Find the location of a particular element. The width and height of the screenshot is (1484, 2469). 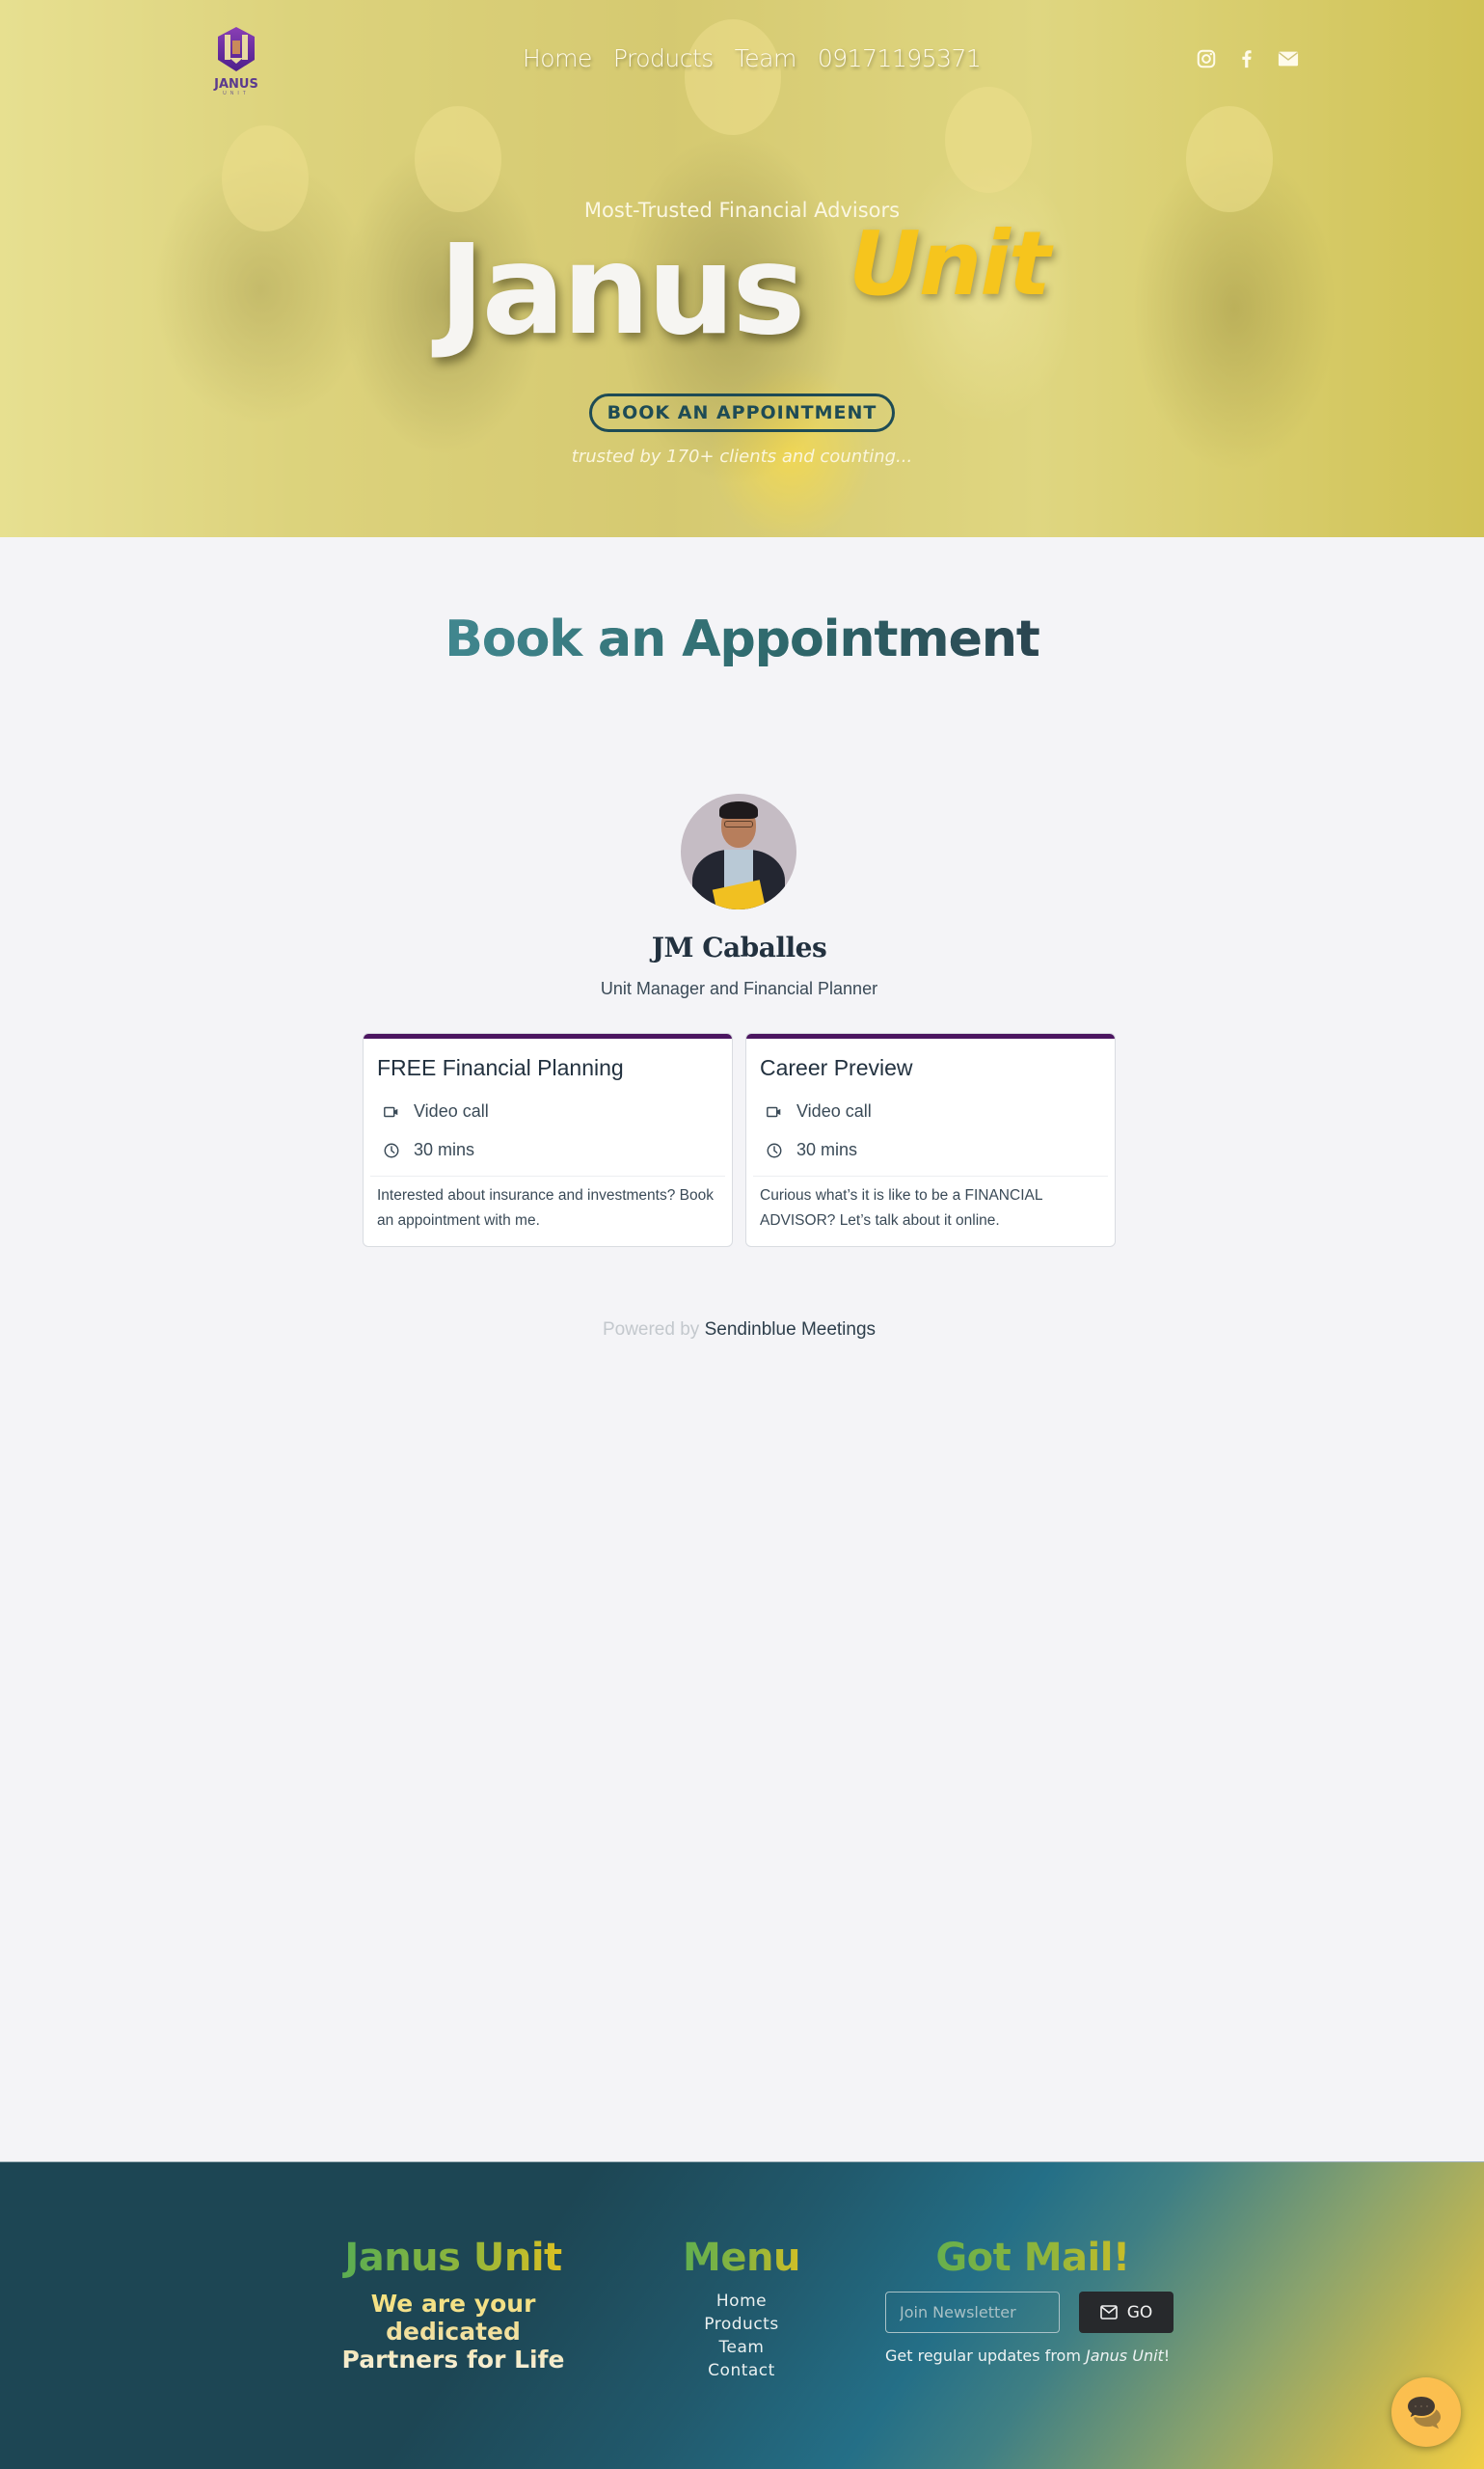

logo: JANUS UNIT is located at coordinates (236, 61).